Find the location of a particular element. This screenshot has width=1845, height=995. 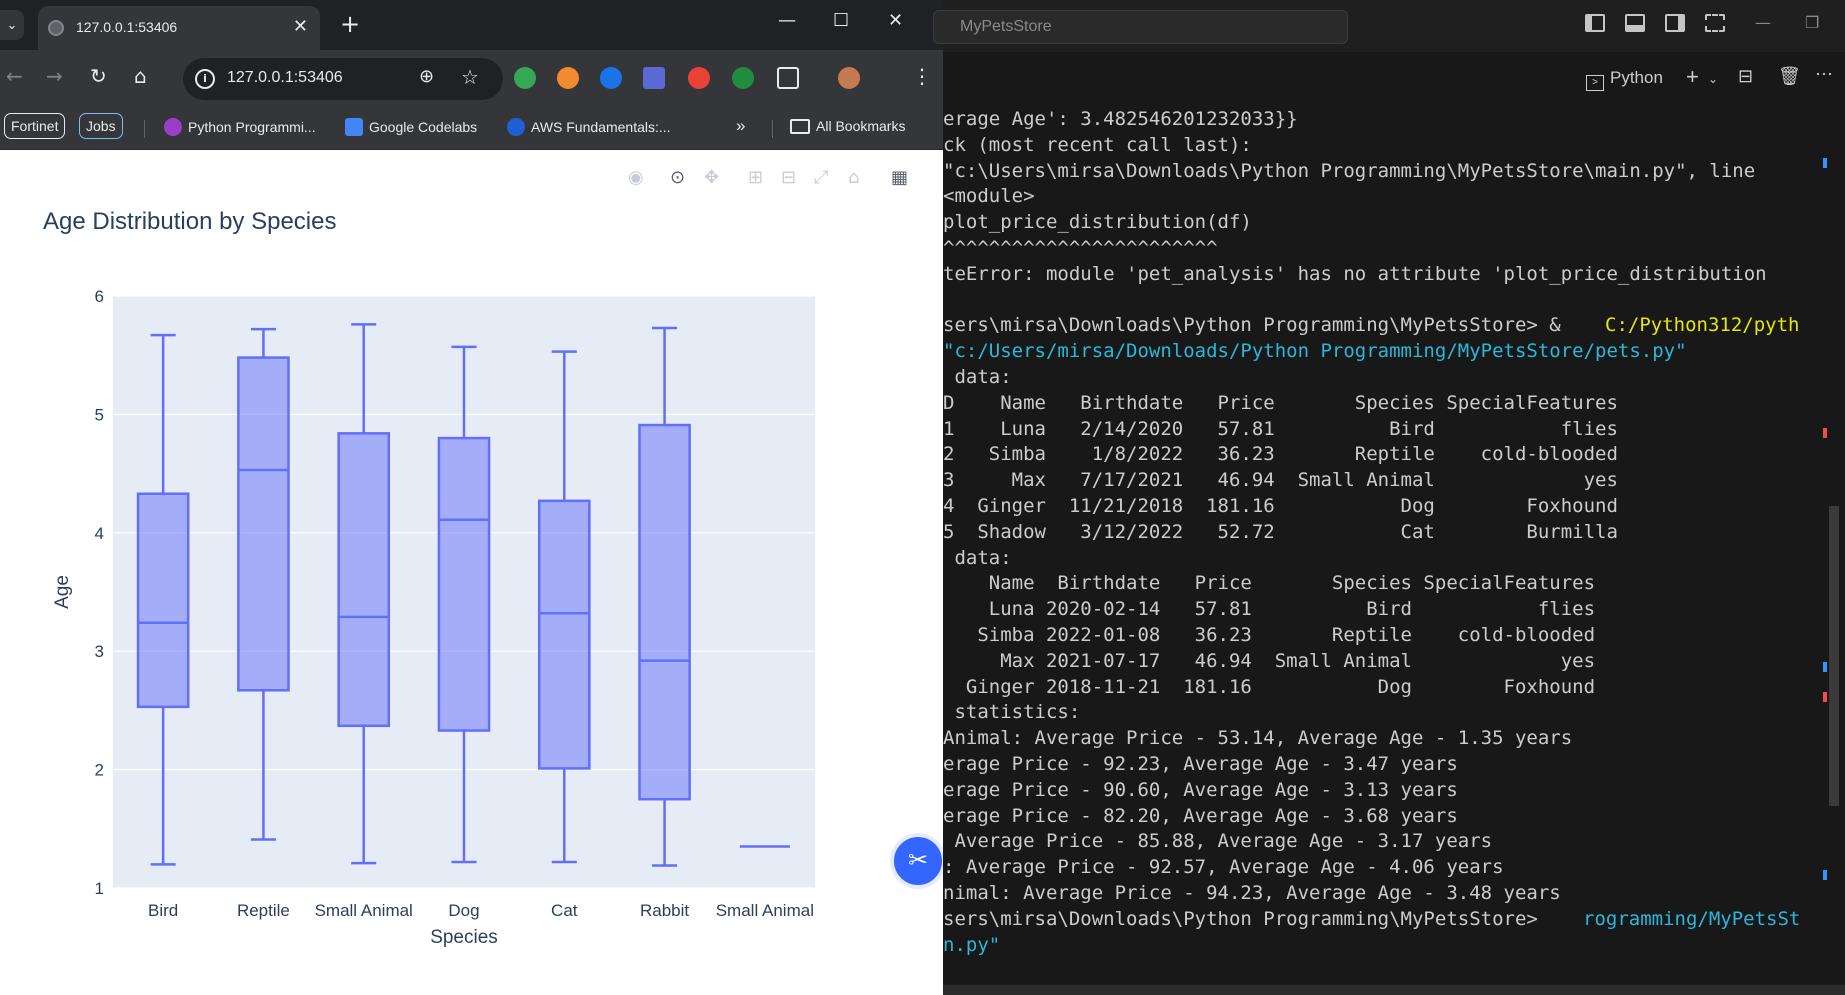

x-tick-label: Small Animal is located at coordinates (765, 910).